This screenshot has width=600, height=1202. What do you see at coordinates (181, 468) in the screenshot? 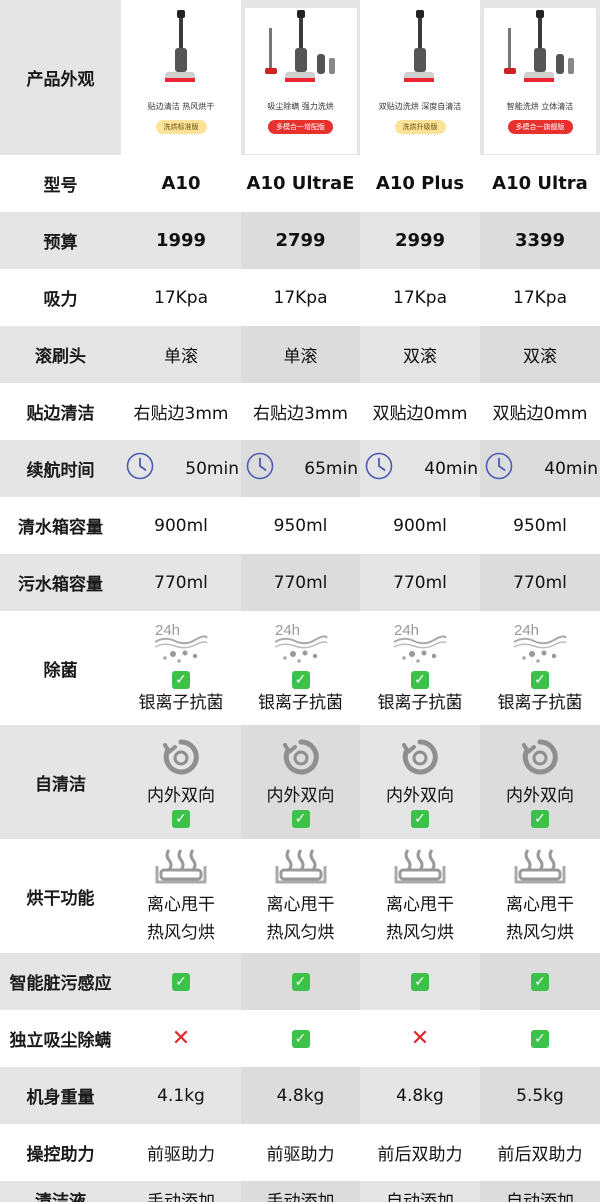
I see `runtime-cell: 50min` at bounding box center [181, 468].